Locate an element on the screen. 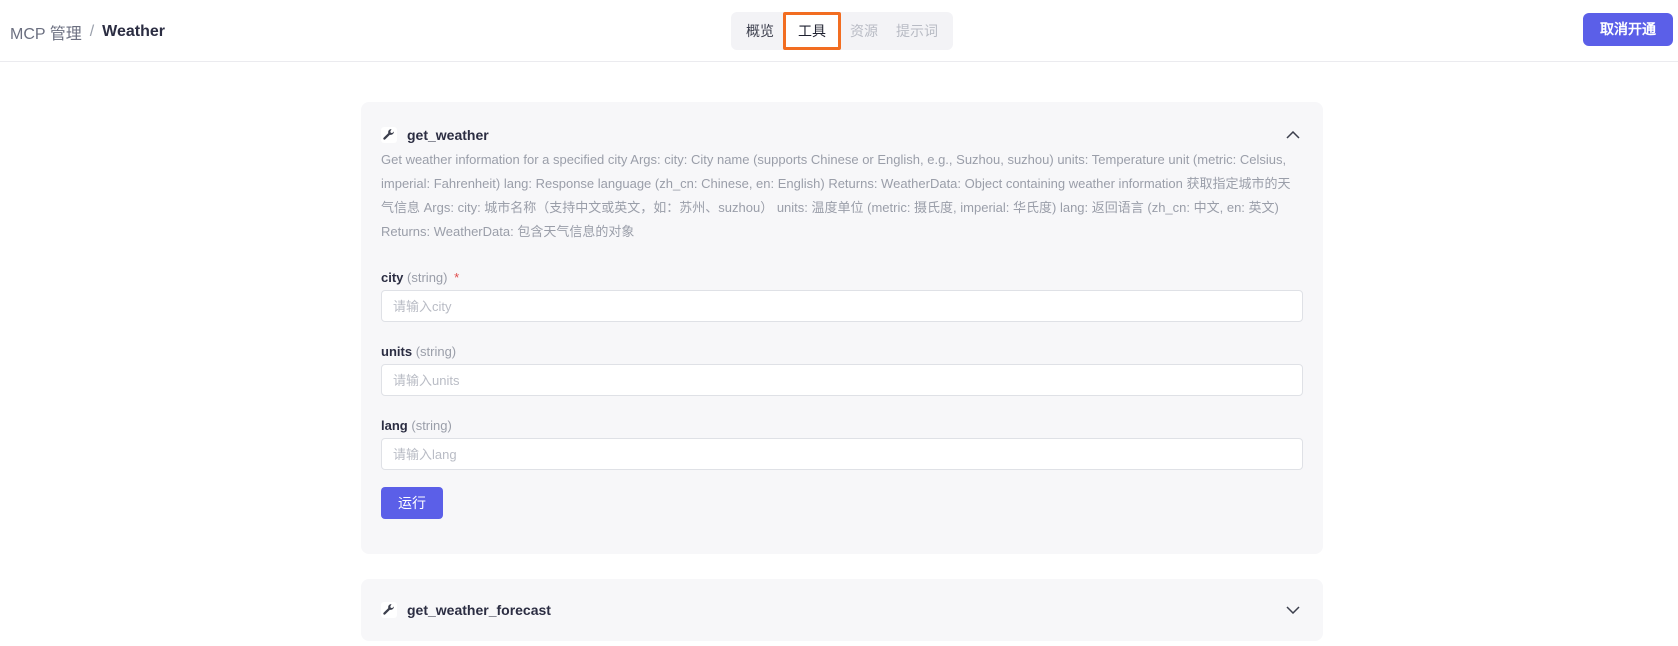  required-marker: * is located at coordinates (457, 277).